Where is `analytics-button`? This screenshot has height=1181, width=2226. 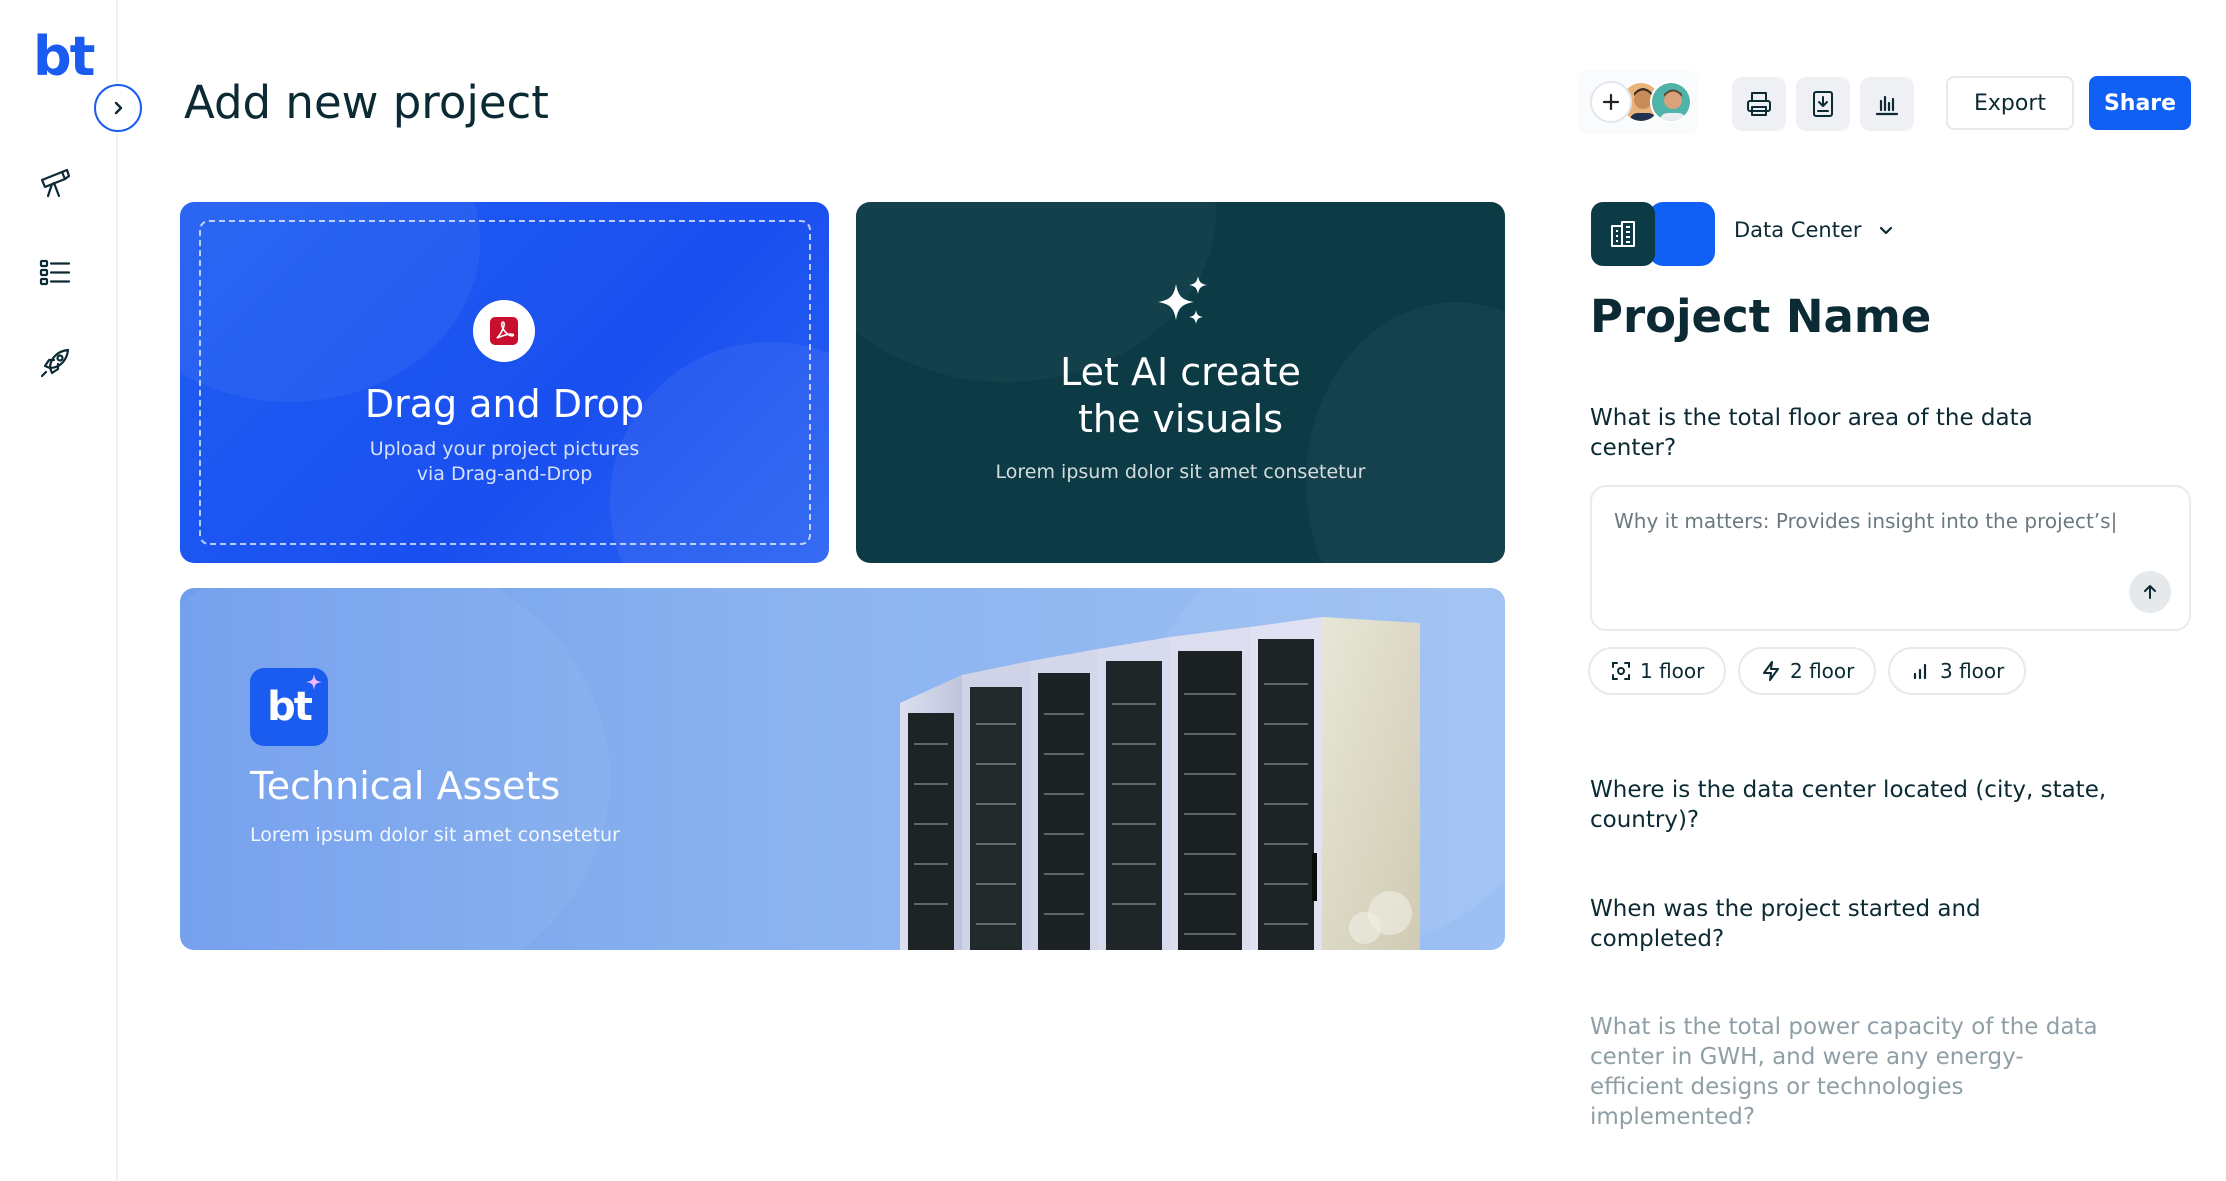
analytics-button is located at coordinates (1887, 104).